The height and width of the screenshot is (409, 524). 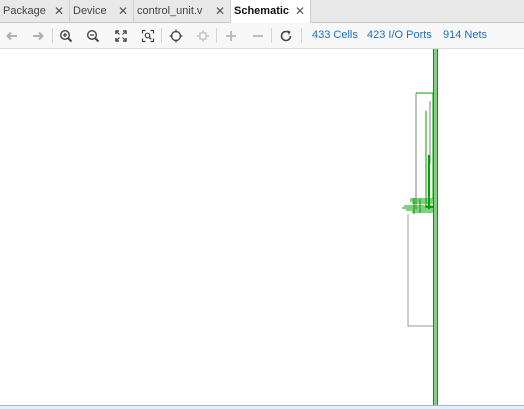 What do you see at coordinates (258, 35) in the screenshot?
I see `collapse-minus-icon` at bounding box center [258, 35].